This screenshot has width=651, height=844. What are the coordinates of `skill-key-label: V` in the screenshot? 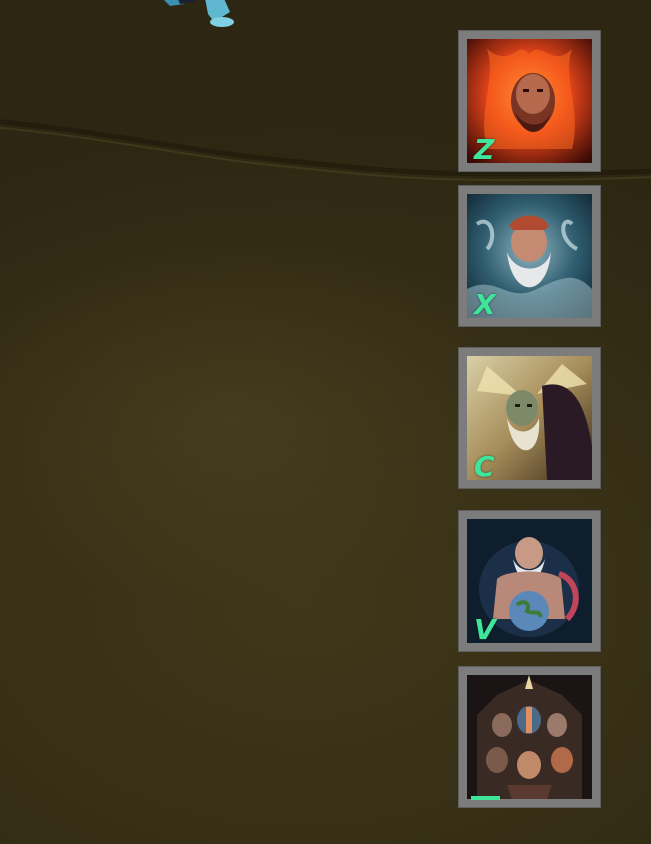 It's located at (485, 629).